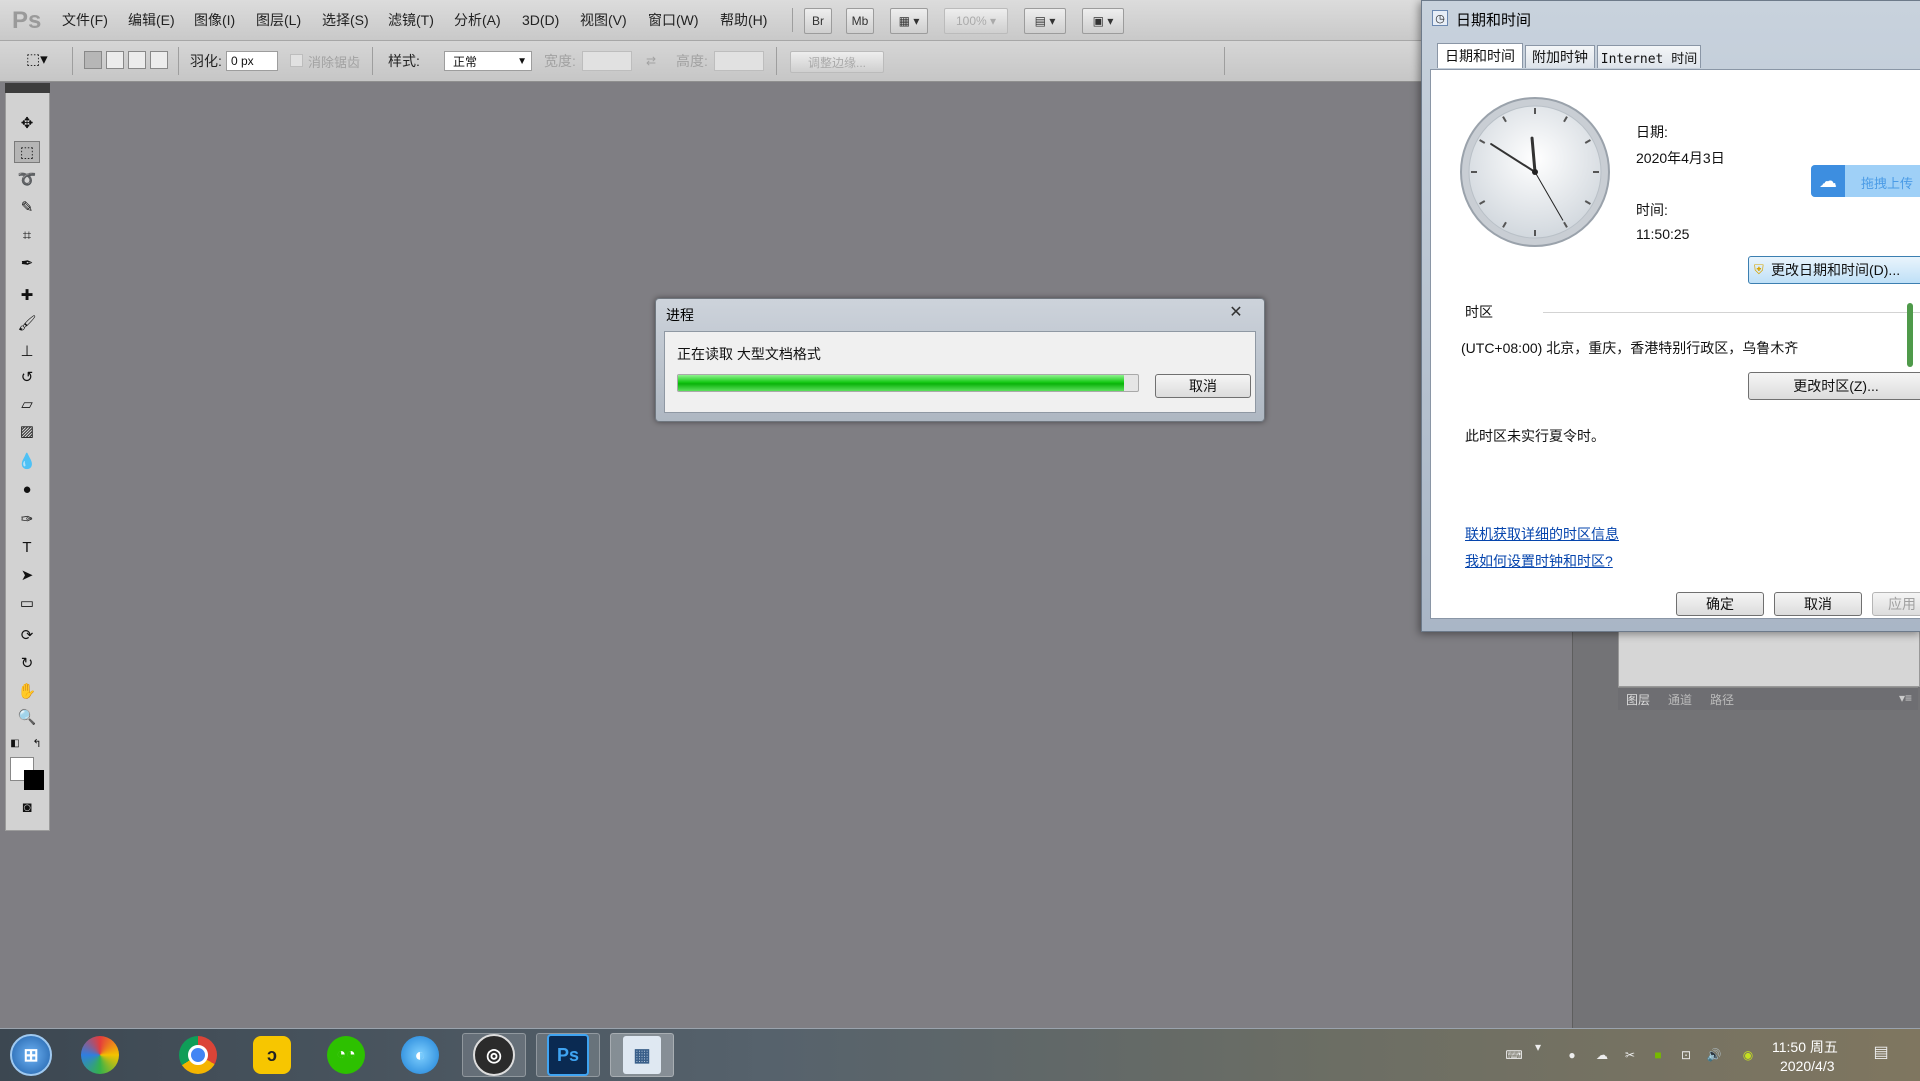 The image size is (1920, 1081). I want to click on 3d-rotate-tool-icon: ⟳, so click(27, 635).